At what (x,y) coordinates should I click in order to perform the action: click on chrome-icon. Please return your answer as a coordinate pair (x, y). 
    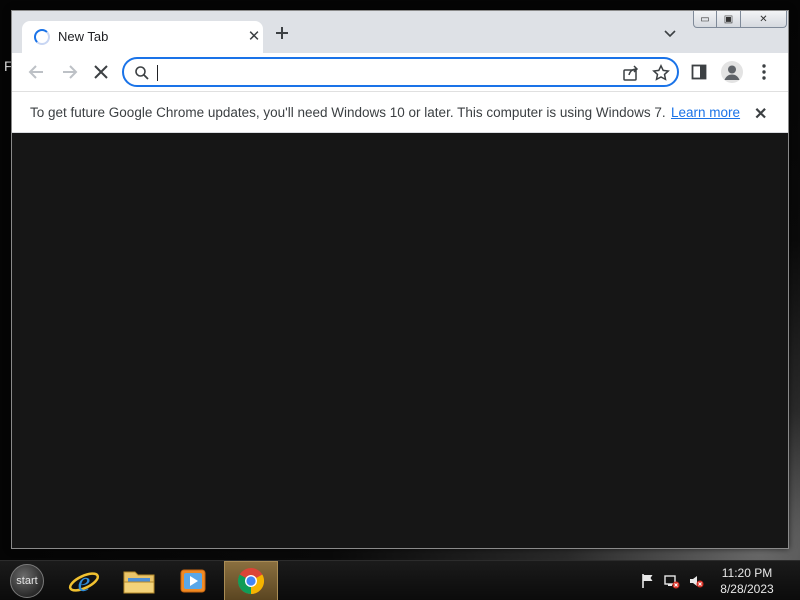
    Looking at the image, I should click on (251, 581).